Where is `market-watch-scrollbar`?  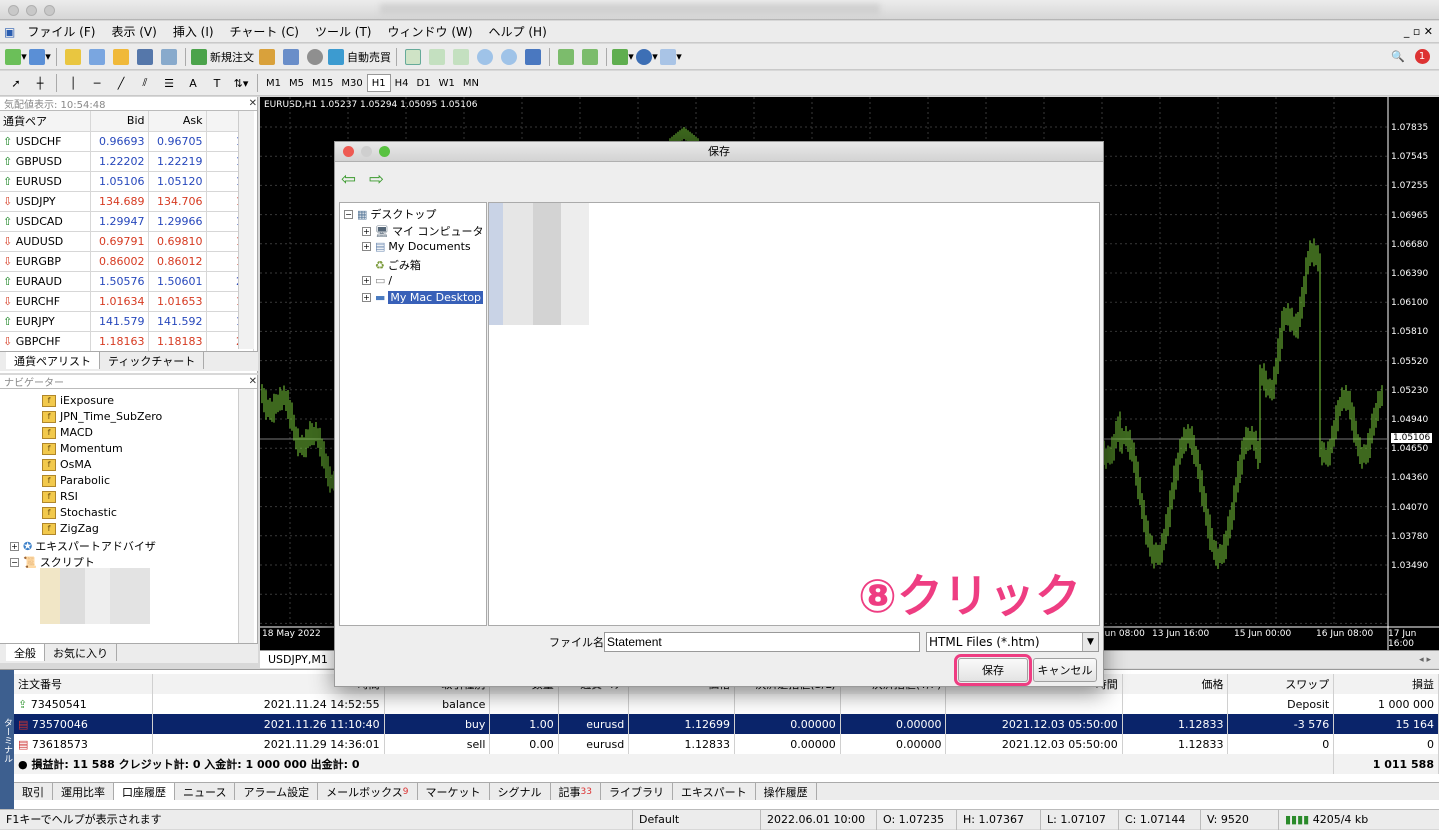
market-watch-scrollbar is located at coordinates (246, 230).